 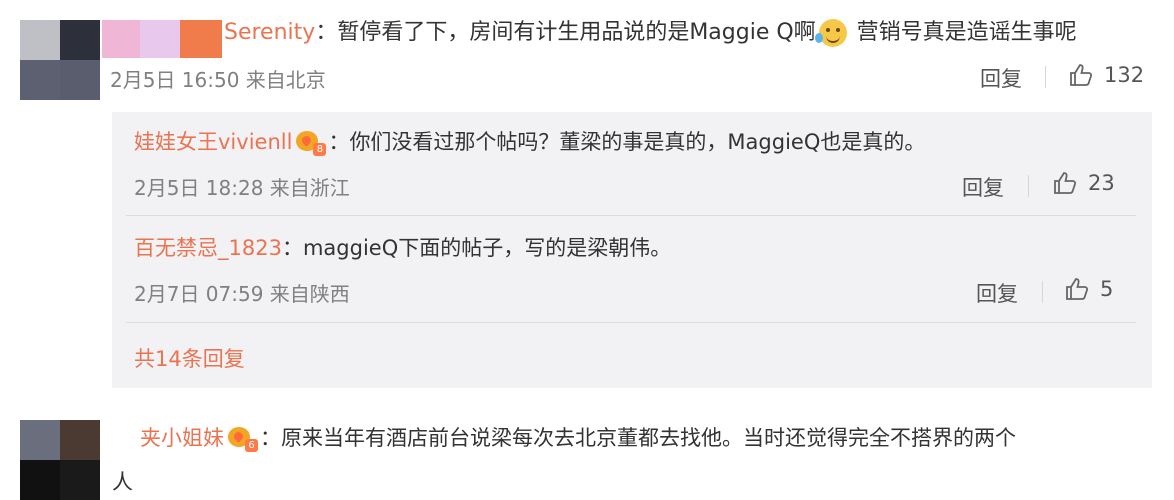 I want to click on username-mosaic, so click(x=162, y=39).